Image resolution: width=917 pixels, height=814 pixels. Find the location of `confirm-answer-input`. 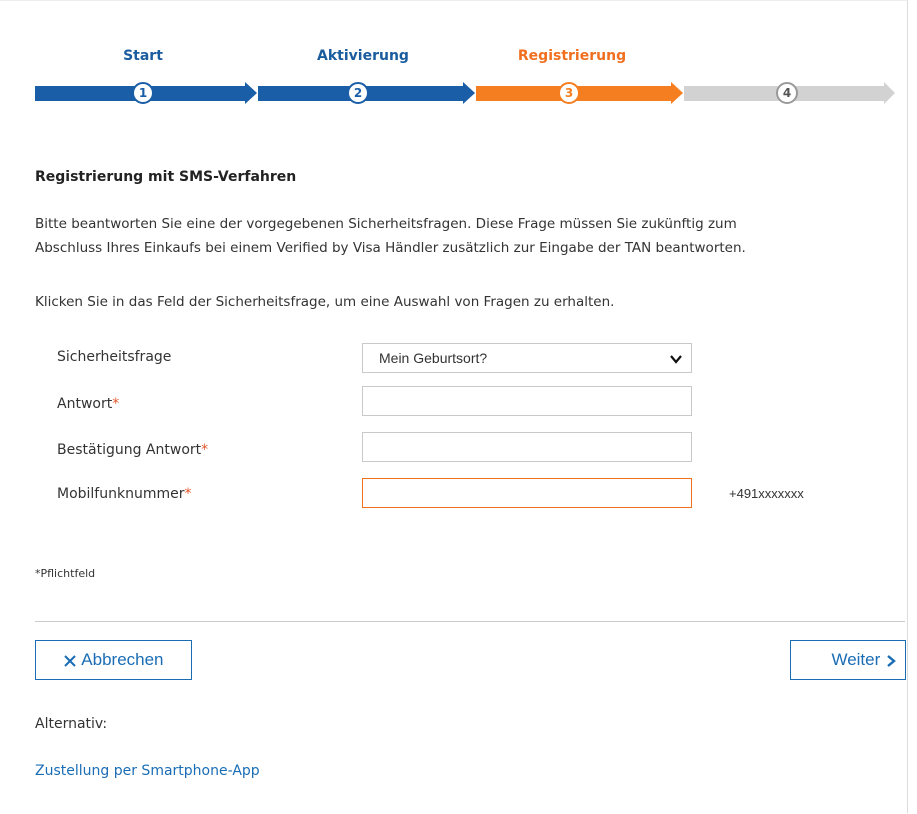

confirm-answer-input is located at coordinates (527, 447).